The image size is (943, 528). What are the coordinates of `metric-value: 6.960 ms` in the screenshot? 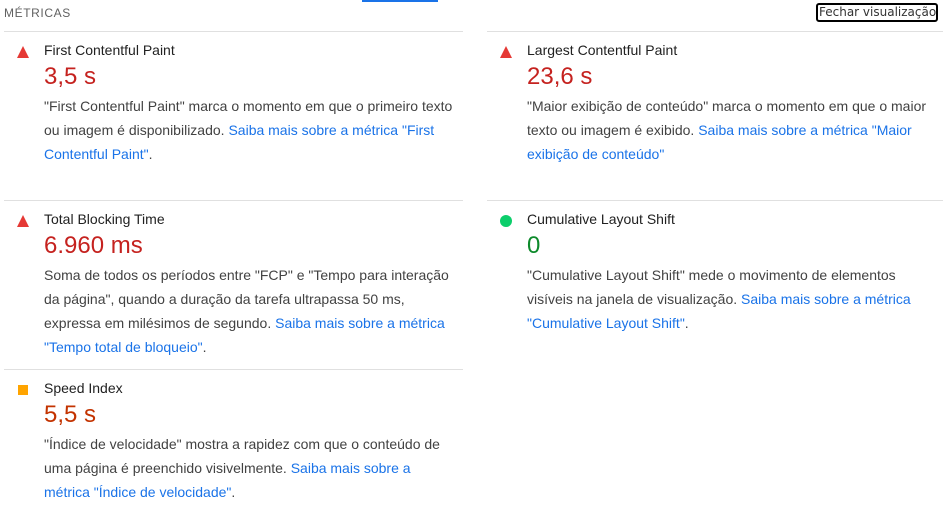 It's located at (93, 245).